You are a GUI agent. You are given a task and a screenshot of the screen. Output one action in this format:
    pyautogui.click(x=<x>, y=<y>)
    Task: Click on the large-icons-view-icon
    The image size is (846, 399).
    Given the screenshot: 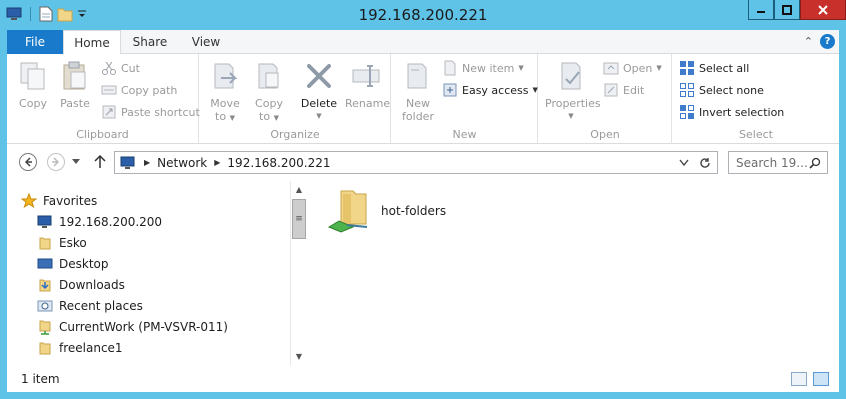 What is the action you would take?
    pyautogui.click(x=821, y=379)
    